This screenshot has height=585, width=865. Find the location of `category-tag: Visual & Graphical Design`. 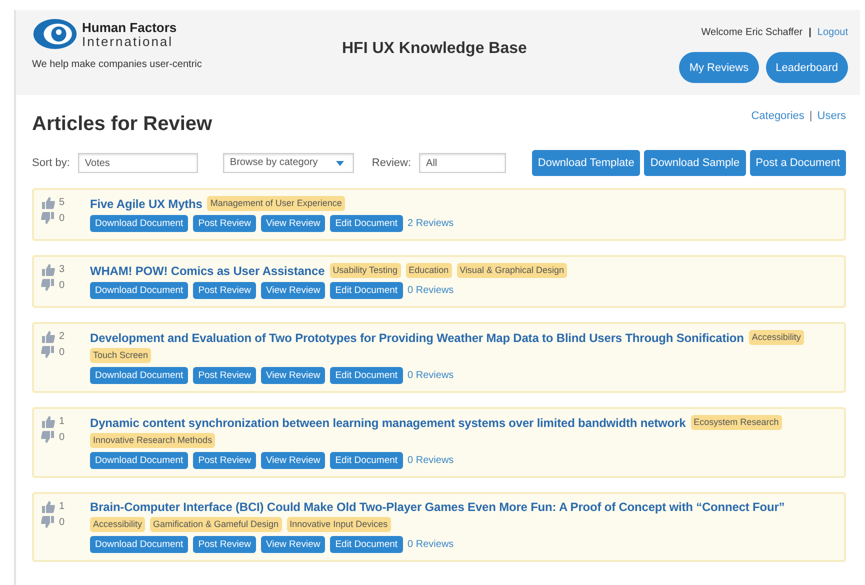

category-tag: Visual & Graphical Design is located at coordinates (511, 270).